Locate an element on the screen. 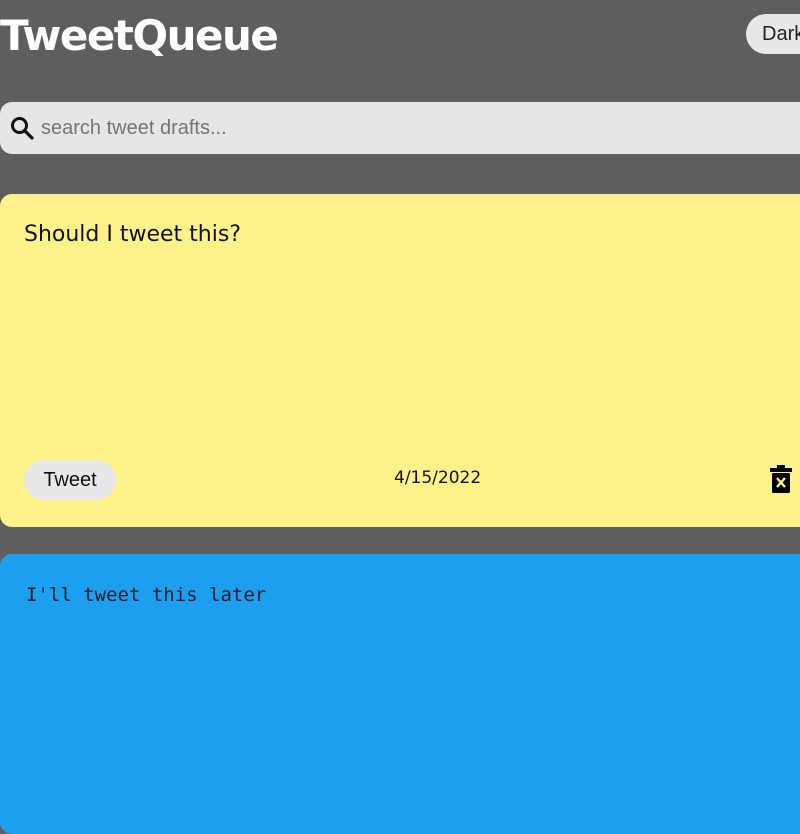 This screenshot has height=834, width=800. app-title: TweetQueue is located at coordinates (139, 35).